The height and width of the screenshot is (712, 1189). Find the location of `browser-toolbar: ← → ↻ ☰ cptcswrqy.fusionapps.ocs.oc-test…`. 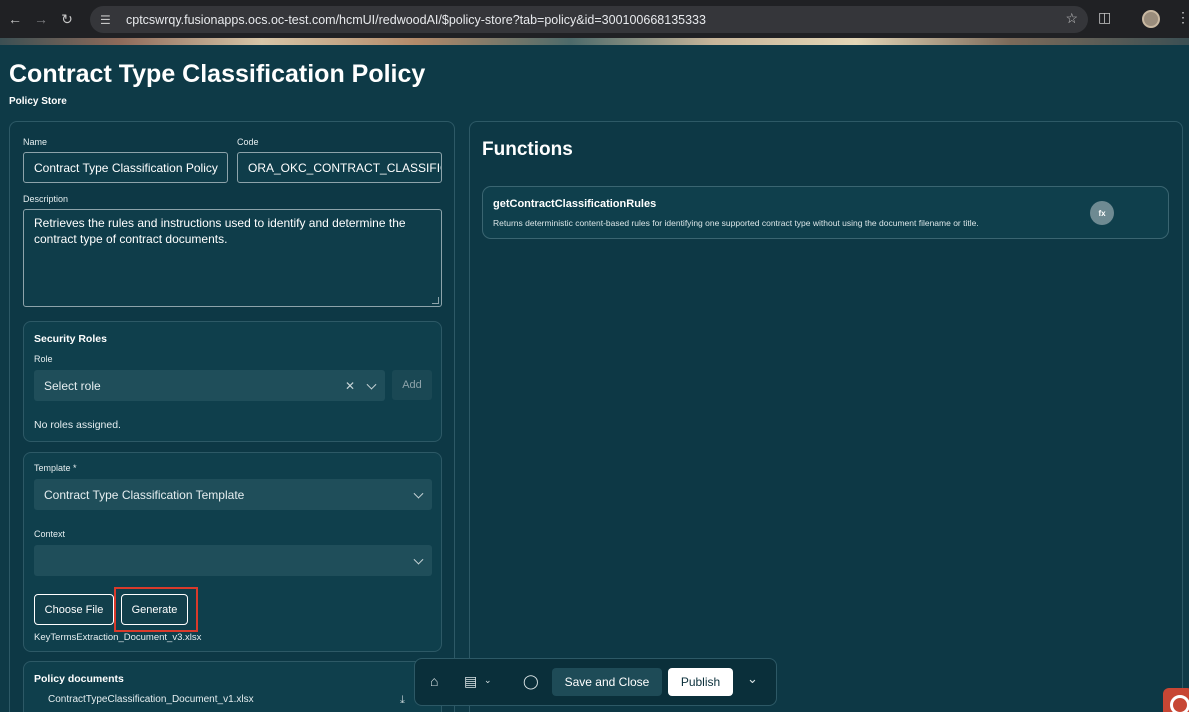

browser-toolbar: ← → ↻ ☰ cptcswrqy.fusionapps.ocs.oc-test… is located at coordinates (594, 19).